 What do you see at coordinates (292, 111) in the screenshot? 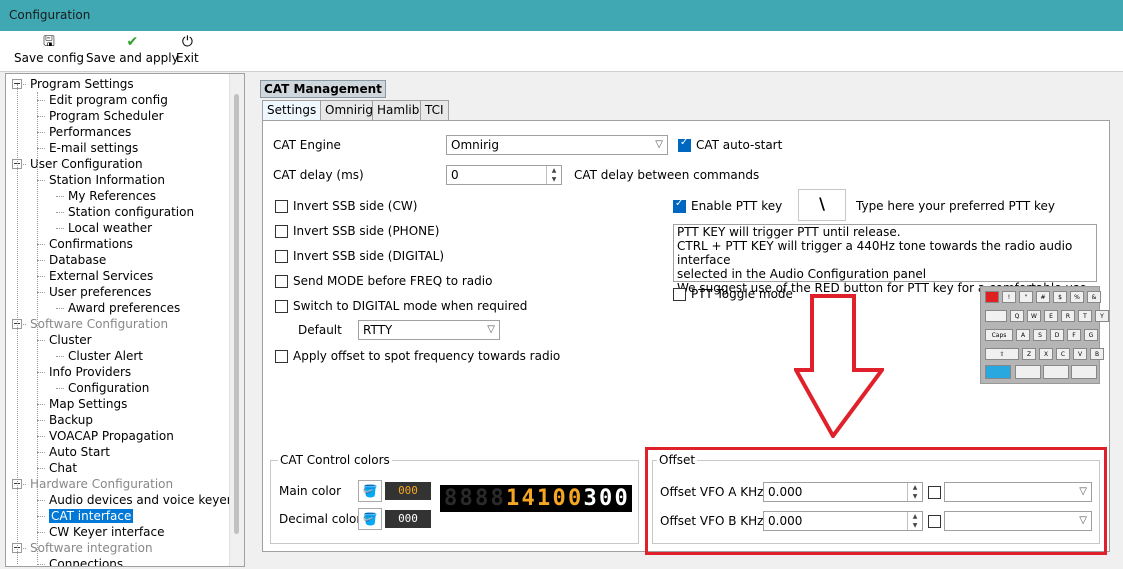
I see `tab-settings: Settings` at bounding box center [292, 111].